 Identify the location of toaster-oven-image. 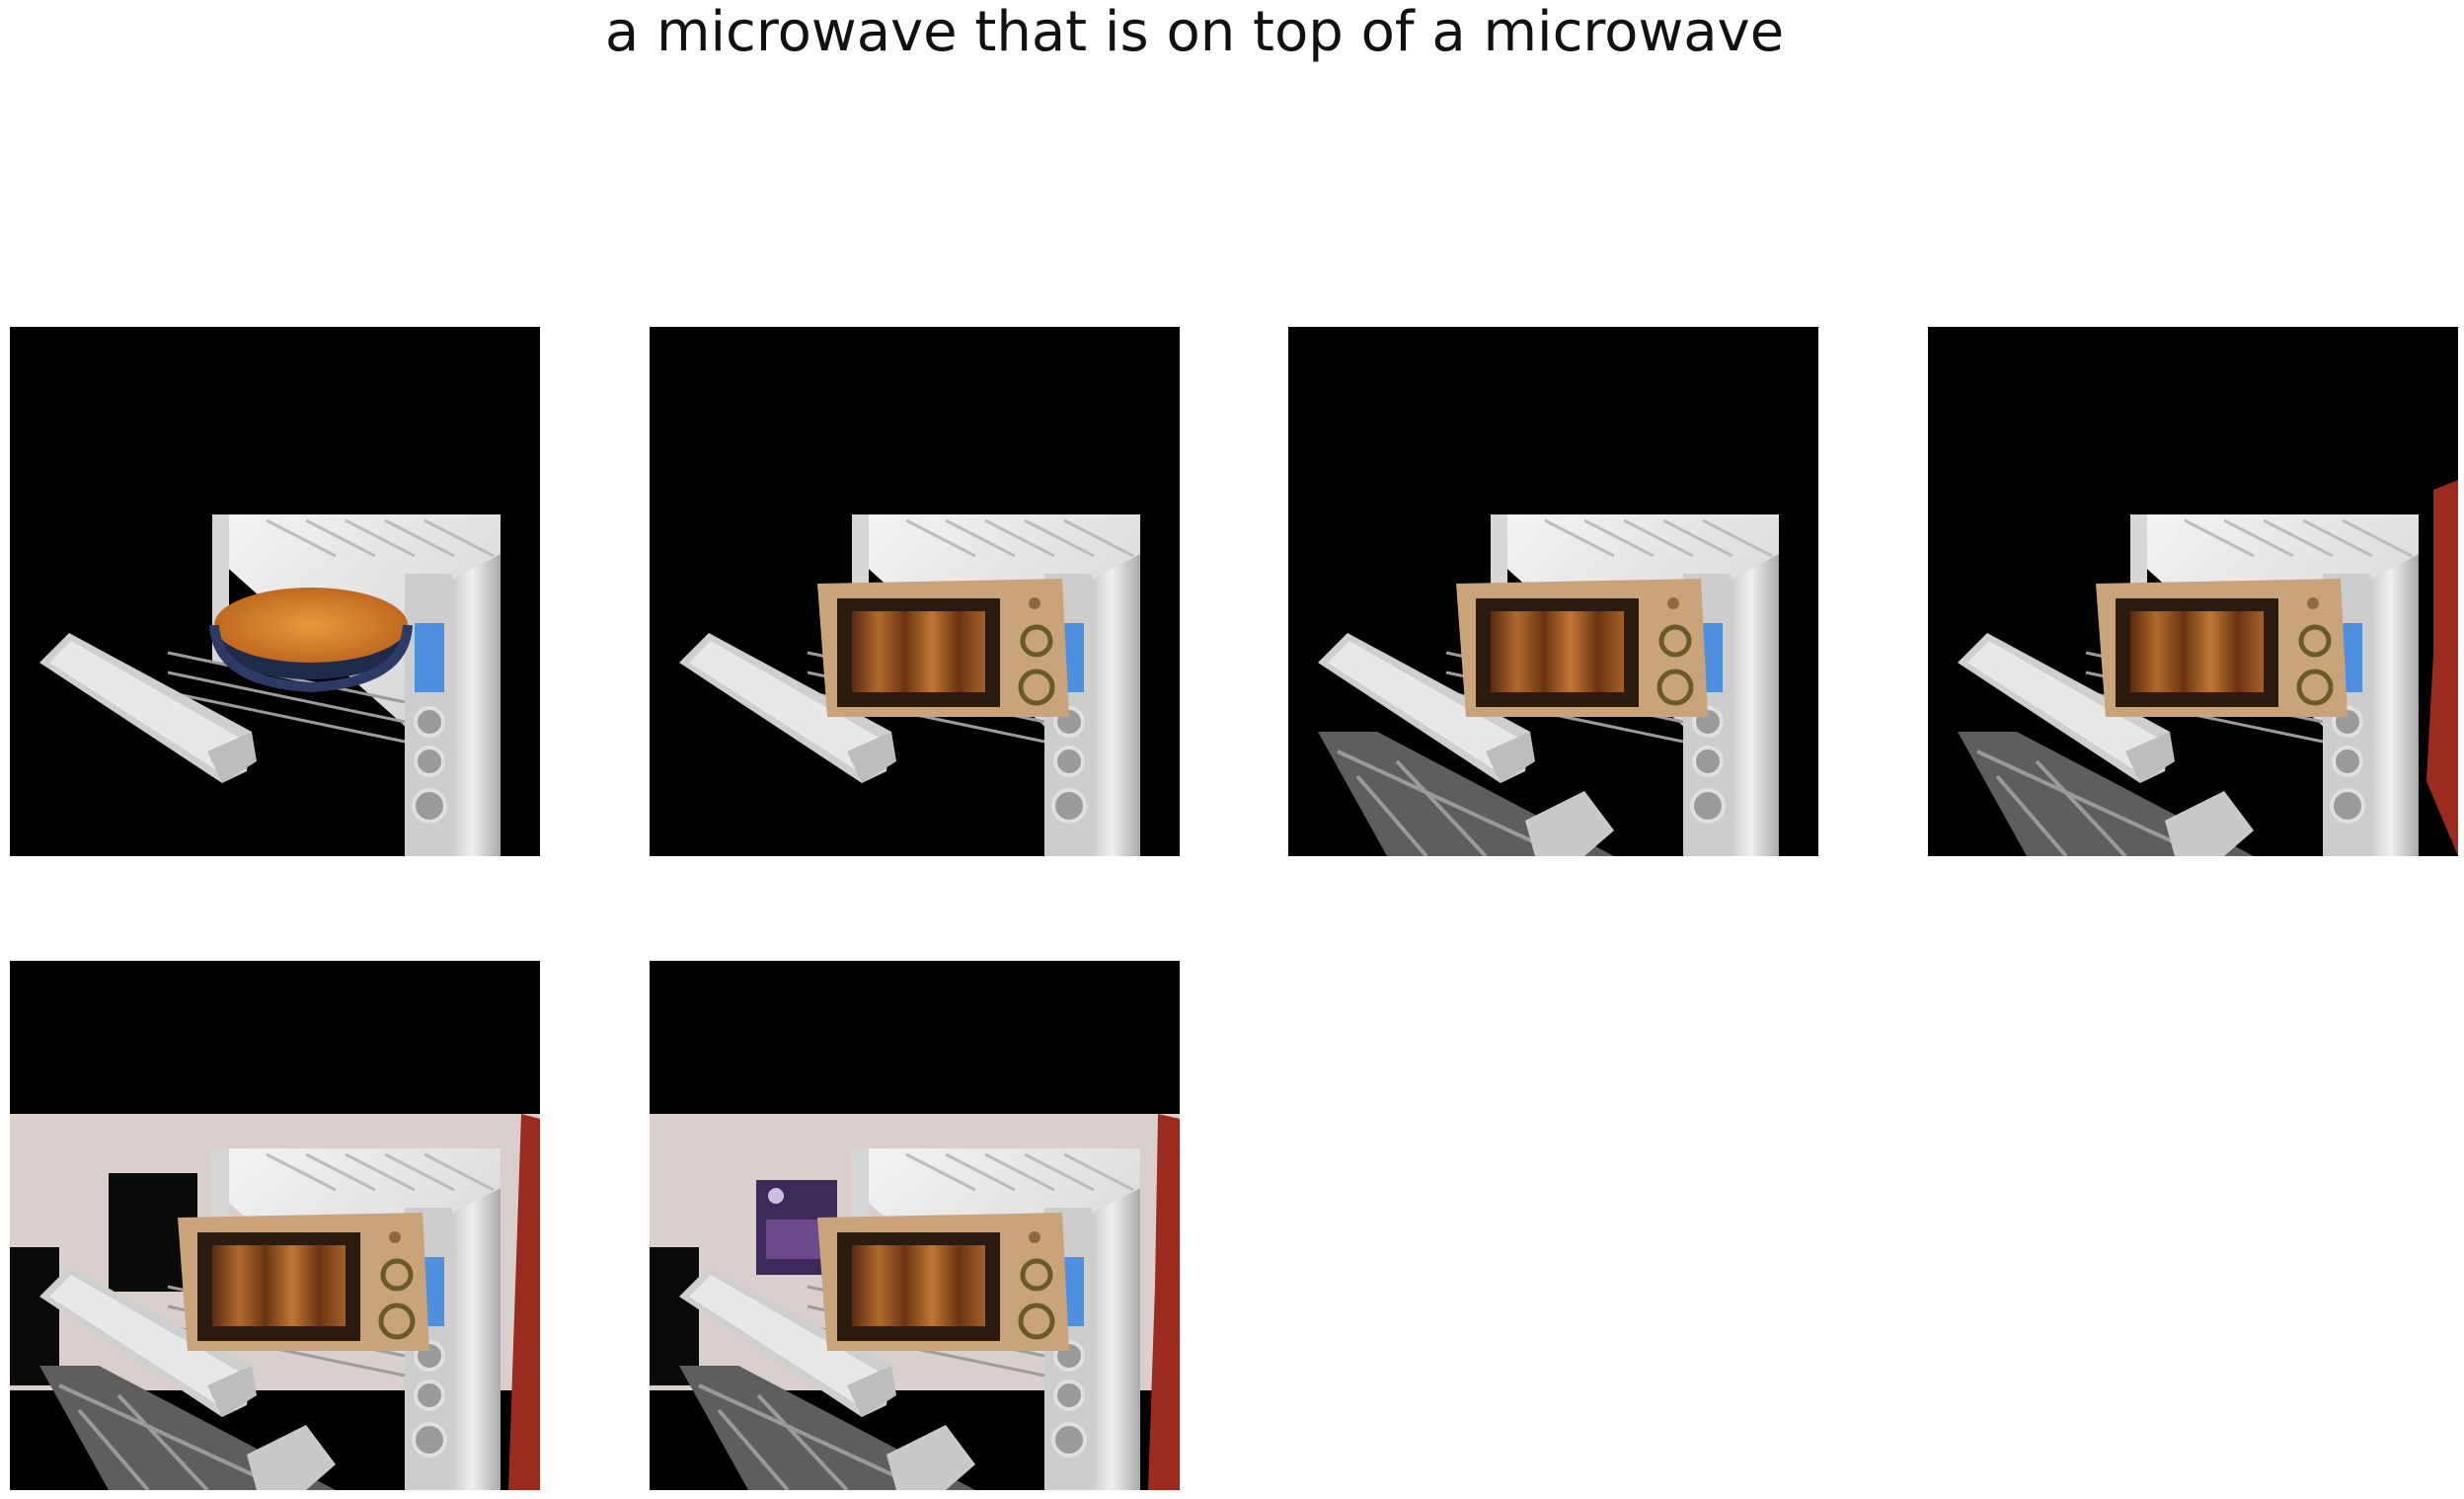
(275, 591).